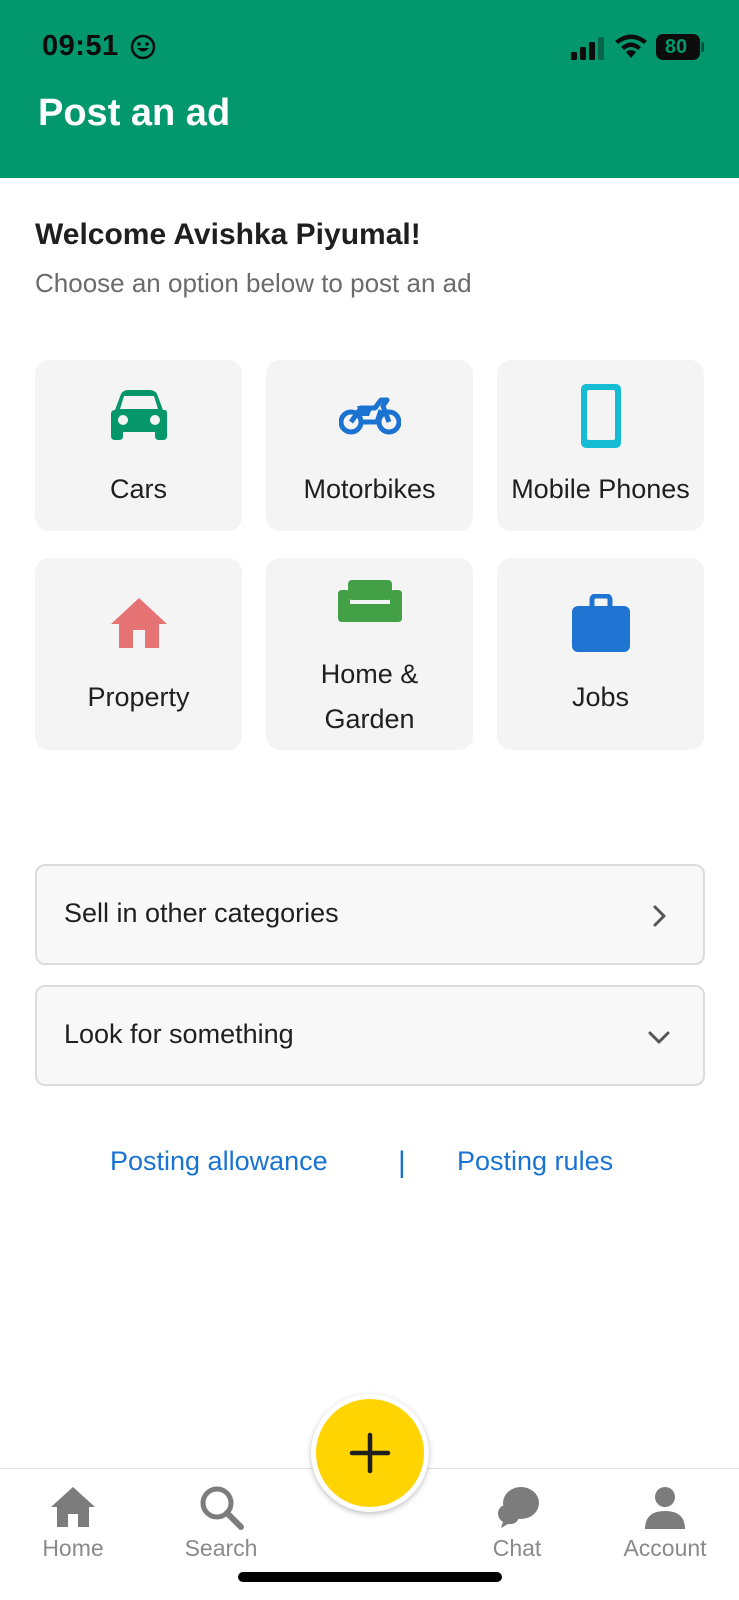 The image size is (739, 1600). Describe the element at coordinates (219, 1161) in the screenshot. I see `posting-allowance-link: Posting allowance` at that location.